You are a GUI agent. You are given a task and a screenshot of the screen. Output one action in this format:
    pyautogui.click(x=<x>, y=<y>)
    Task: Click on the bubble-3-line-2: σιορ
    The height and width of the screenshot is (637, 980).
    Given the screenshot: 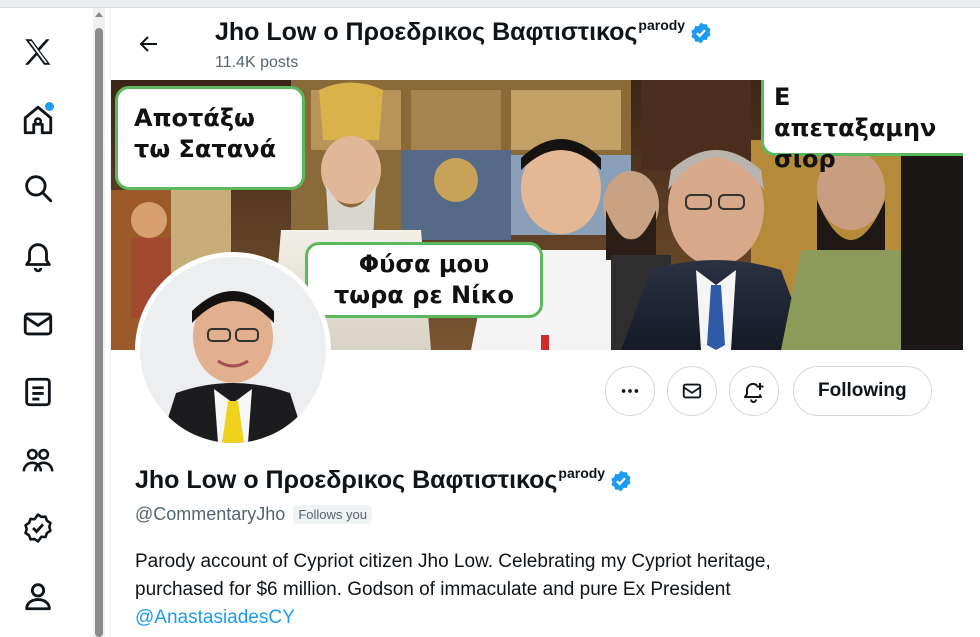 What is the action you would take?
    pyautogui.click(x=805, y=159)
    